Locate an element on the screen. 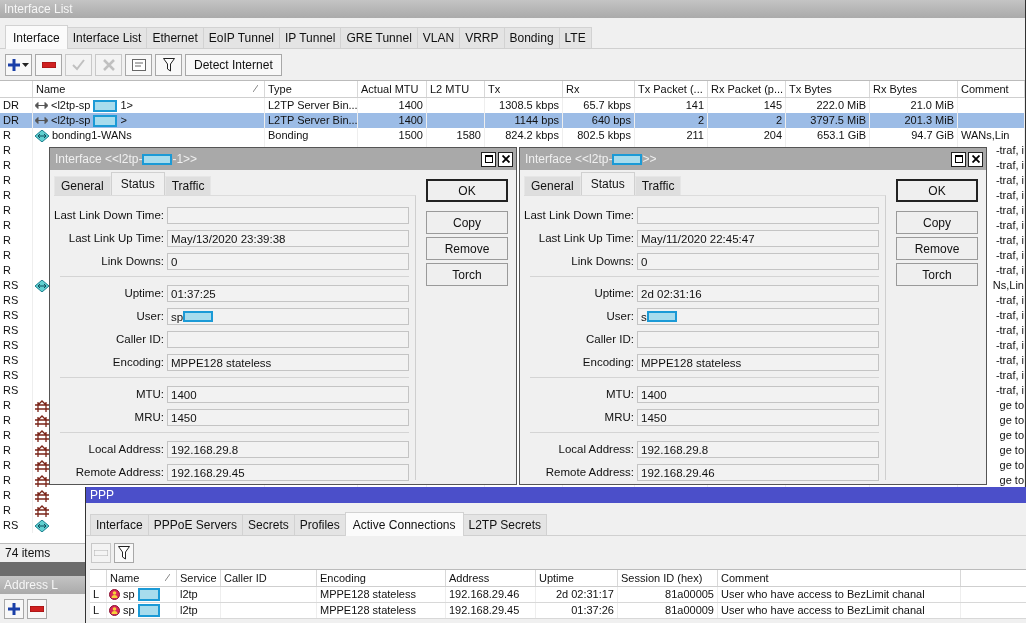 This screenshot has width=1026, height=623. table-cell: 21.0 MiB is located at coordinates (932, 105).